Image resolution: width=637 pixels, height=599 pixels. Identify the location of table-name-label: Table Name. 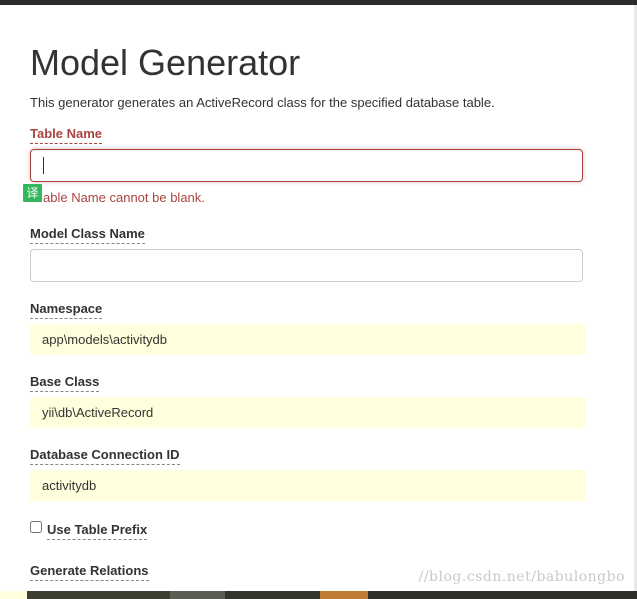
(66, 135).